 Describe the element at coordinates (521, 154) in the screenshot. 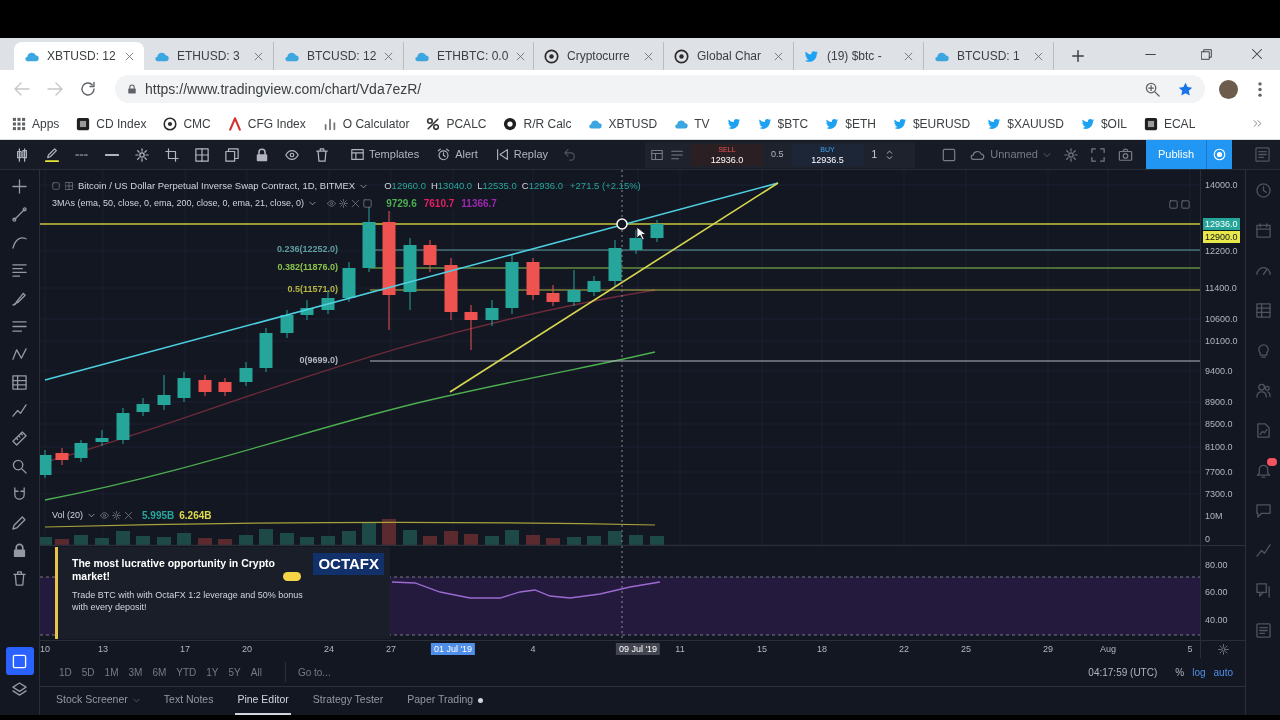

I see `toolbar-button: Replay` at that location.